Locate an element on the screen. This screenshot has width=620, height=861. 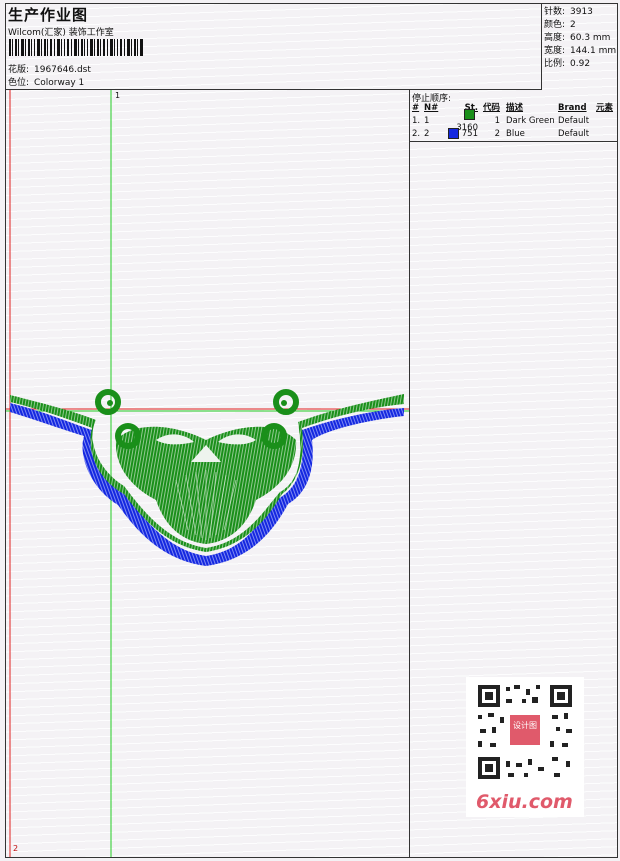
row-stitches: 751 is located at coordinates (469, 134).